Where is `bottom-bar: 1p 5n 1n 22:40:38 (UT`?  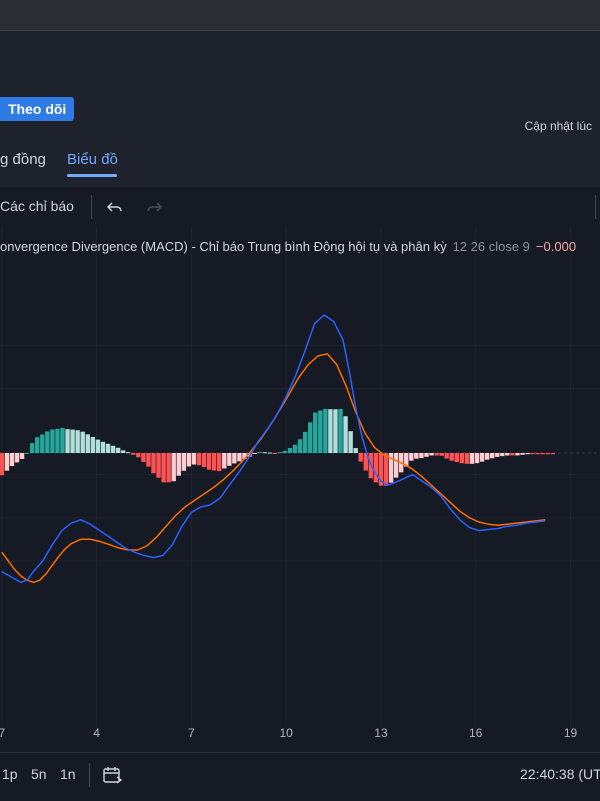 bottom-bar: 1p 5n 1n 22:40:38 (UT is located at coordinates (300, 776).